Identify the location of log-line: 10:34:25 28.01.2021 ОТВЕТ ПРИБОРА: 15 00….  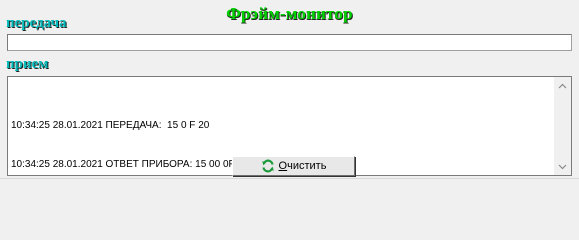
(130, 164).